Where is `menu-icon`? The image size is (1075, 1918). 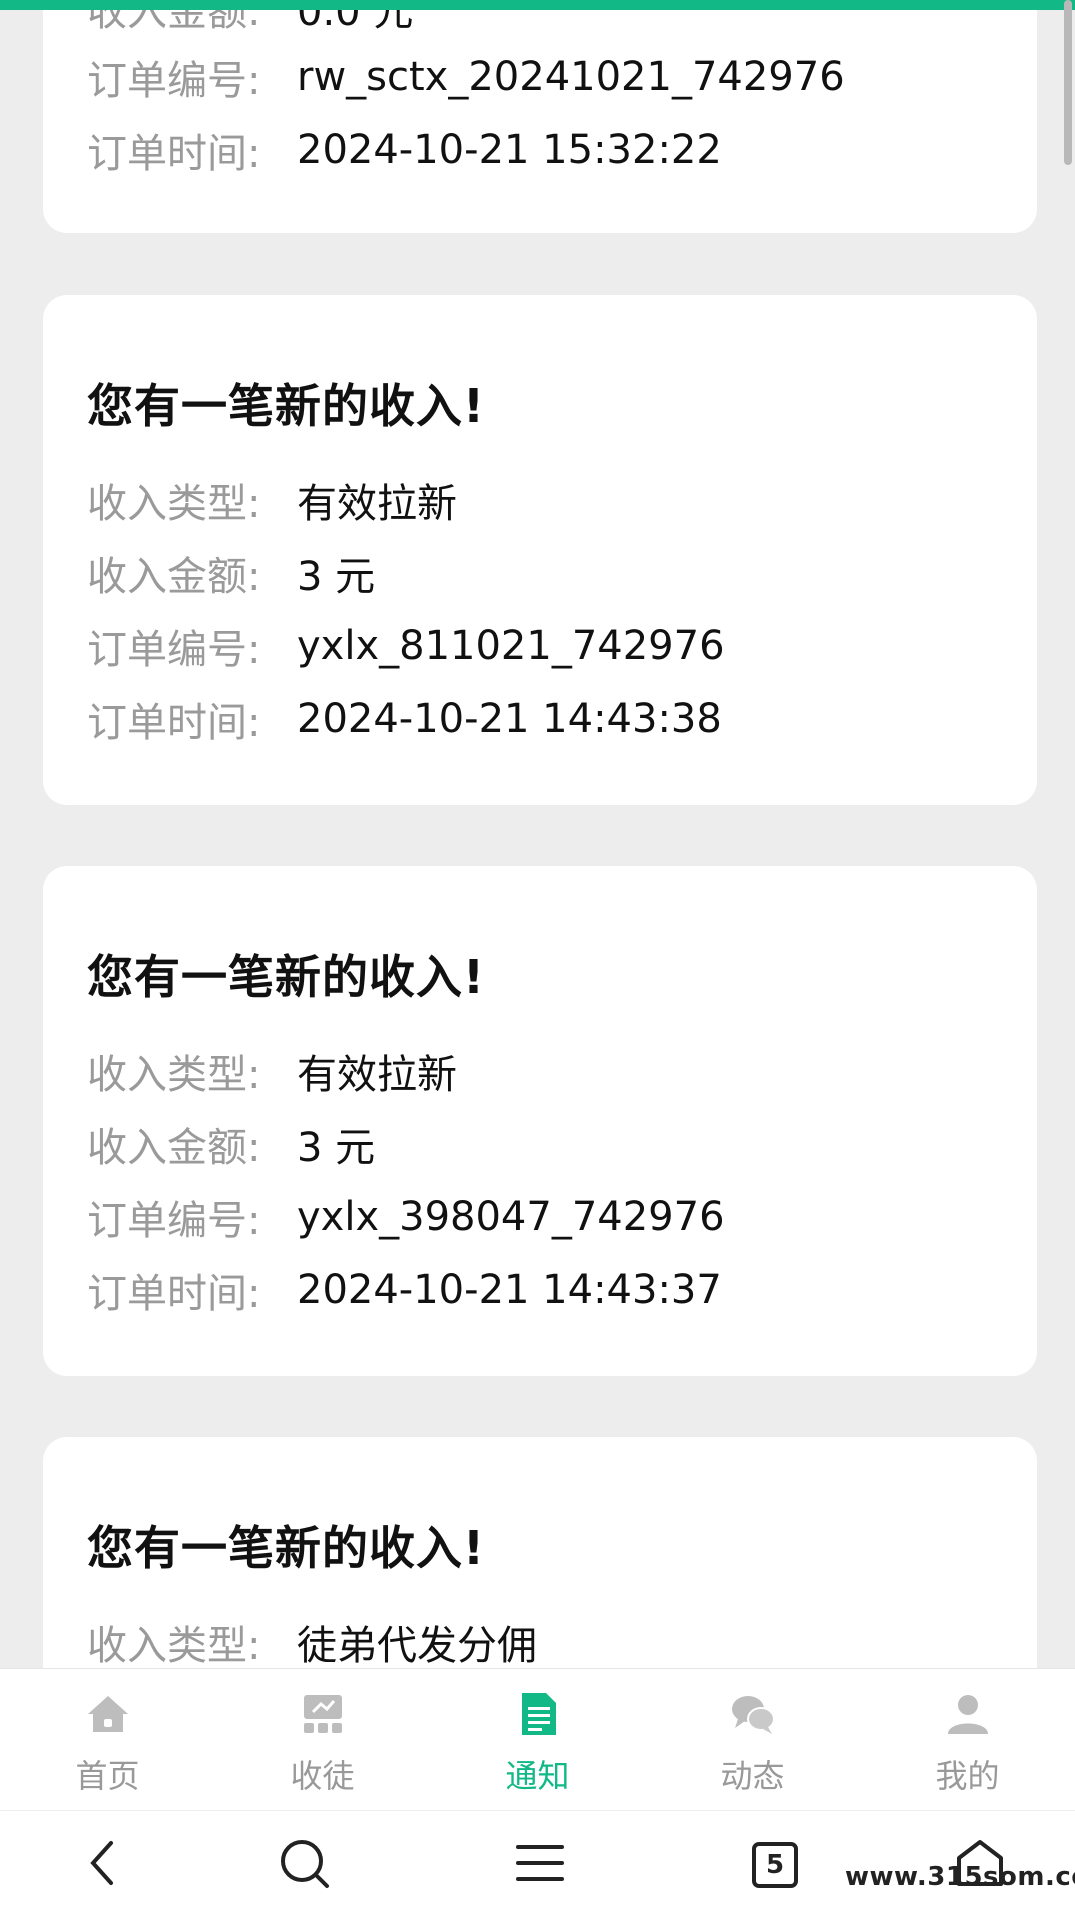
menu-icon is located at coordinates (540, 1865).